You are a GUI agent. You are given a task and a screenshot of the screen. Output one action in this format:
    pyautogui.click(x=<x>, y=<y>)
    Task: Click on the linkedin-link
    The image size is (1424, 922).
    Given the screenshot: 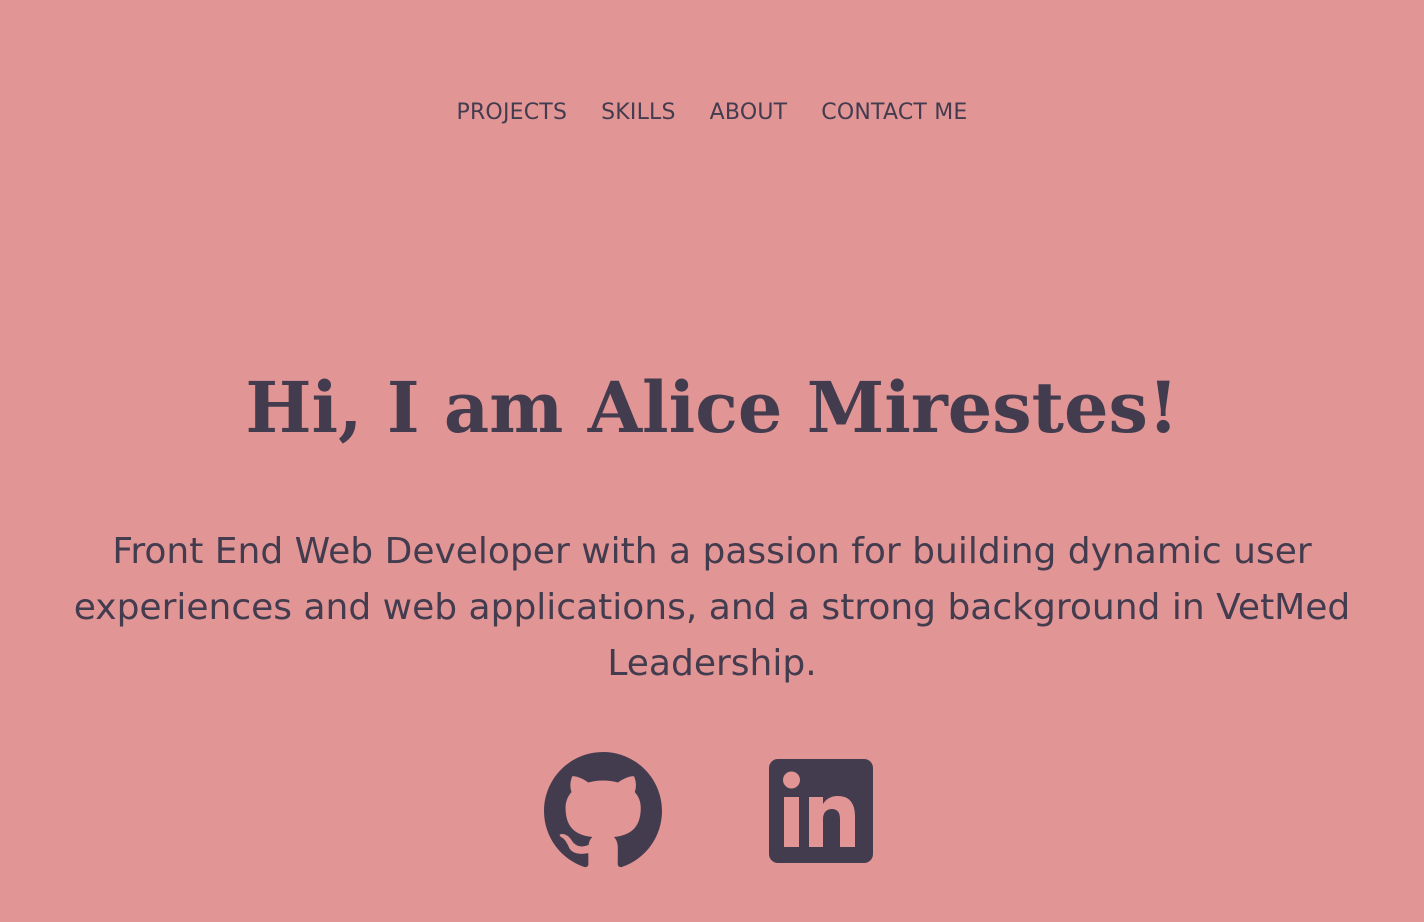 What is the action you would take?
    pyautogui.click(x=821, y=811)
    